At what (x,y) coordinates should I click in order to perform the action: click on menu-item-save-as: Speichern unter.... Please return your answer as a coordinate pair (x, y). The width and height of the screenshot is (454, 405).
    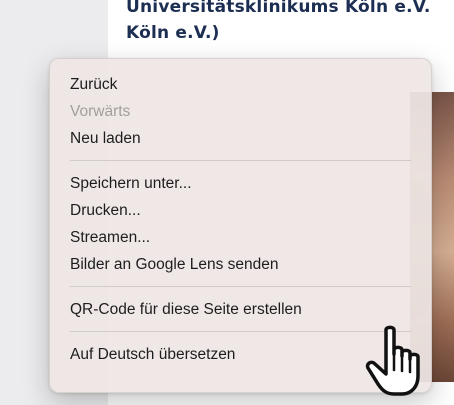
    Looking at the image, I should click on (240, 183).